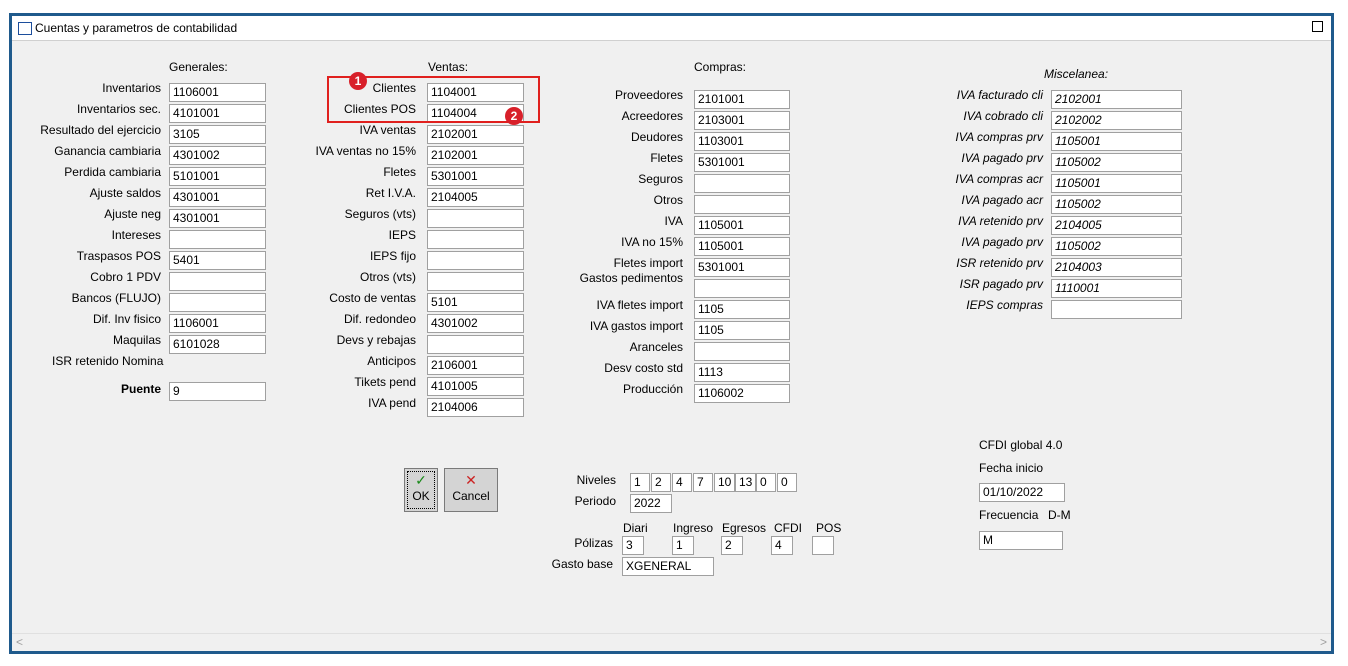 The width and height of the screenshot is (1348, 666). Describe the element at coordinates (475, 407) in the screenshot. I see `ventas-row-field: 2104006` at that location.